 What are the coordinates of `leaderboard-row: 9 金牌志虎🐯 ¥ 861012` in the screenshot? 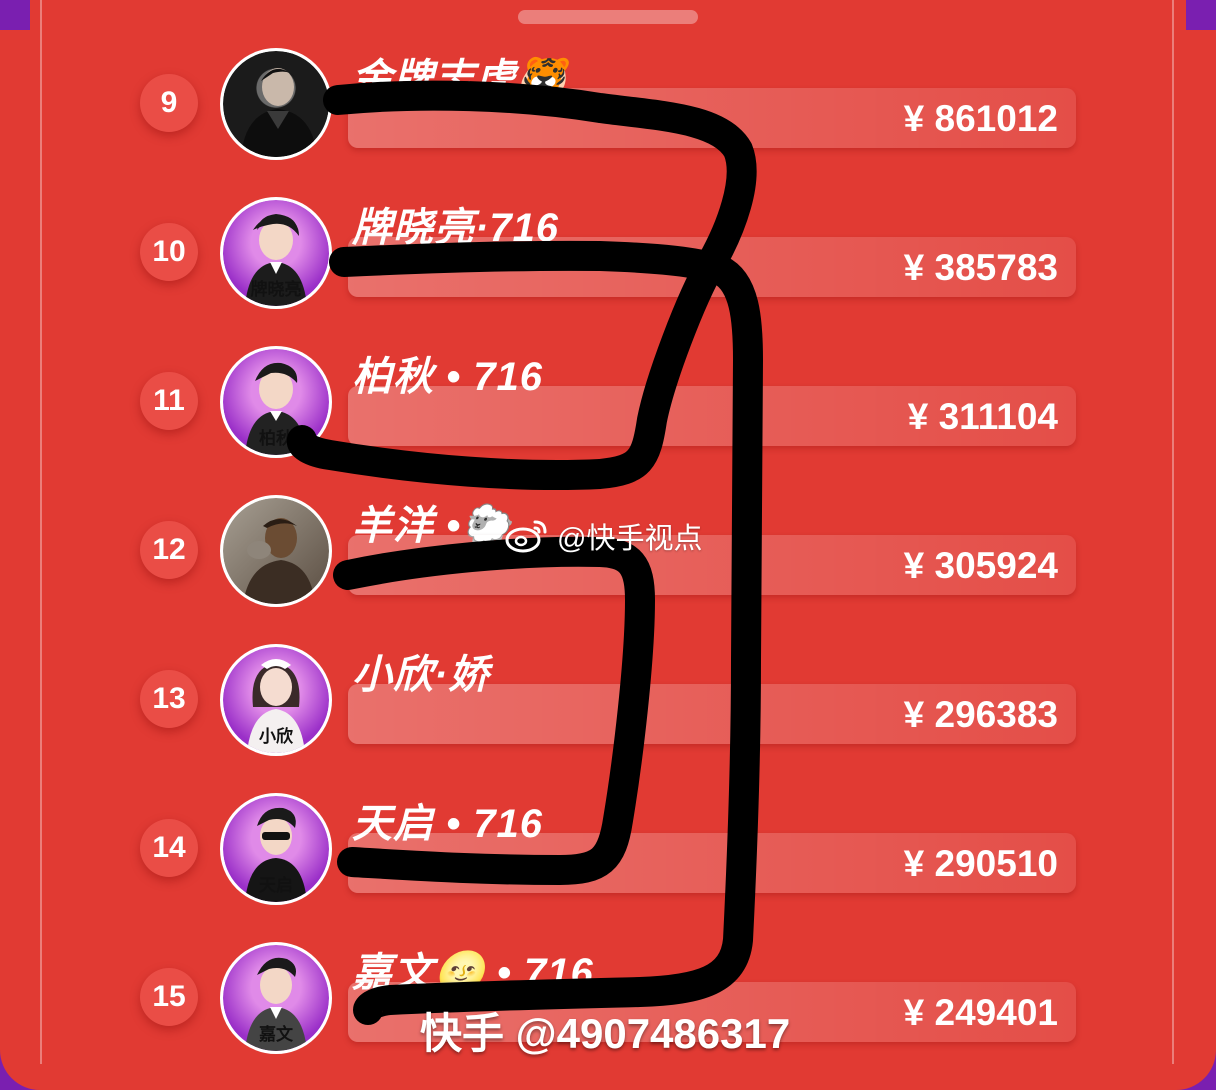 It's located at (608, 114).